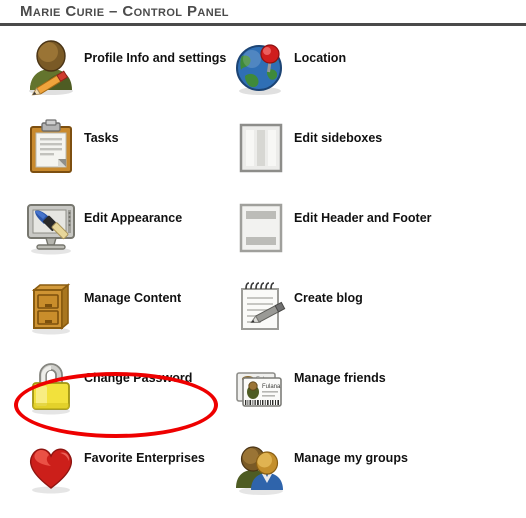 The image size is (526, 518). Describe the element at coordinates (332, 227) in the screenshot. I see `panel-item-edit-header-and-footer: Edit Header and Footer` at that location.